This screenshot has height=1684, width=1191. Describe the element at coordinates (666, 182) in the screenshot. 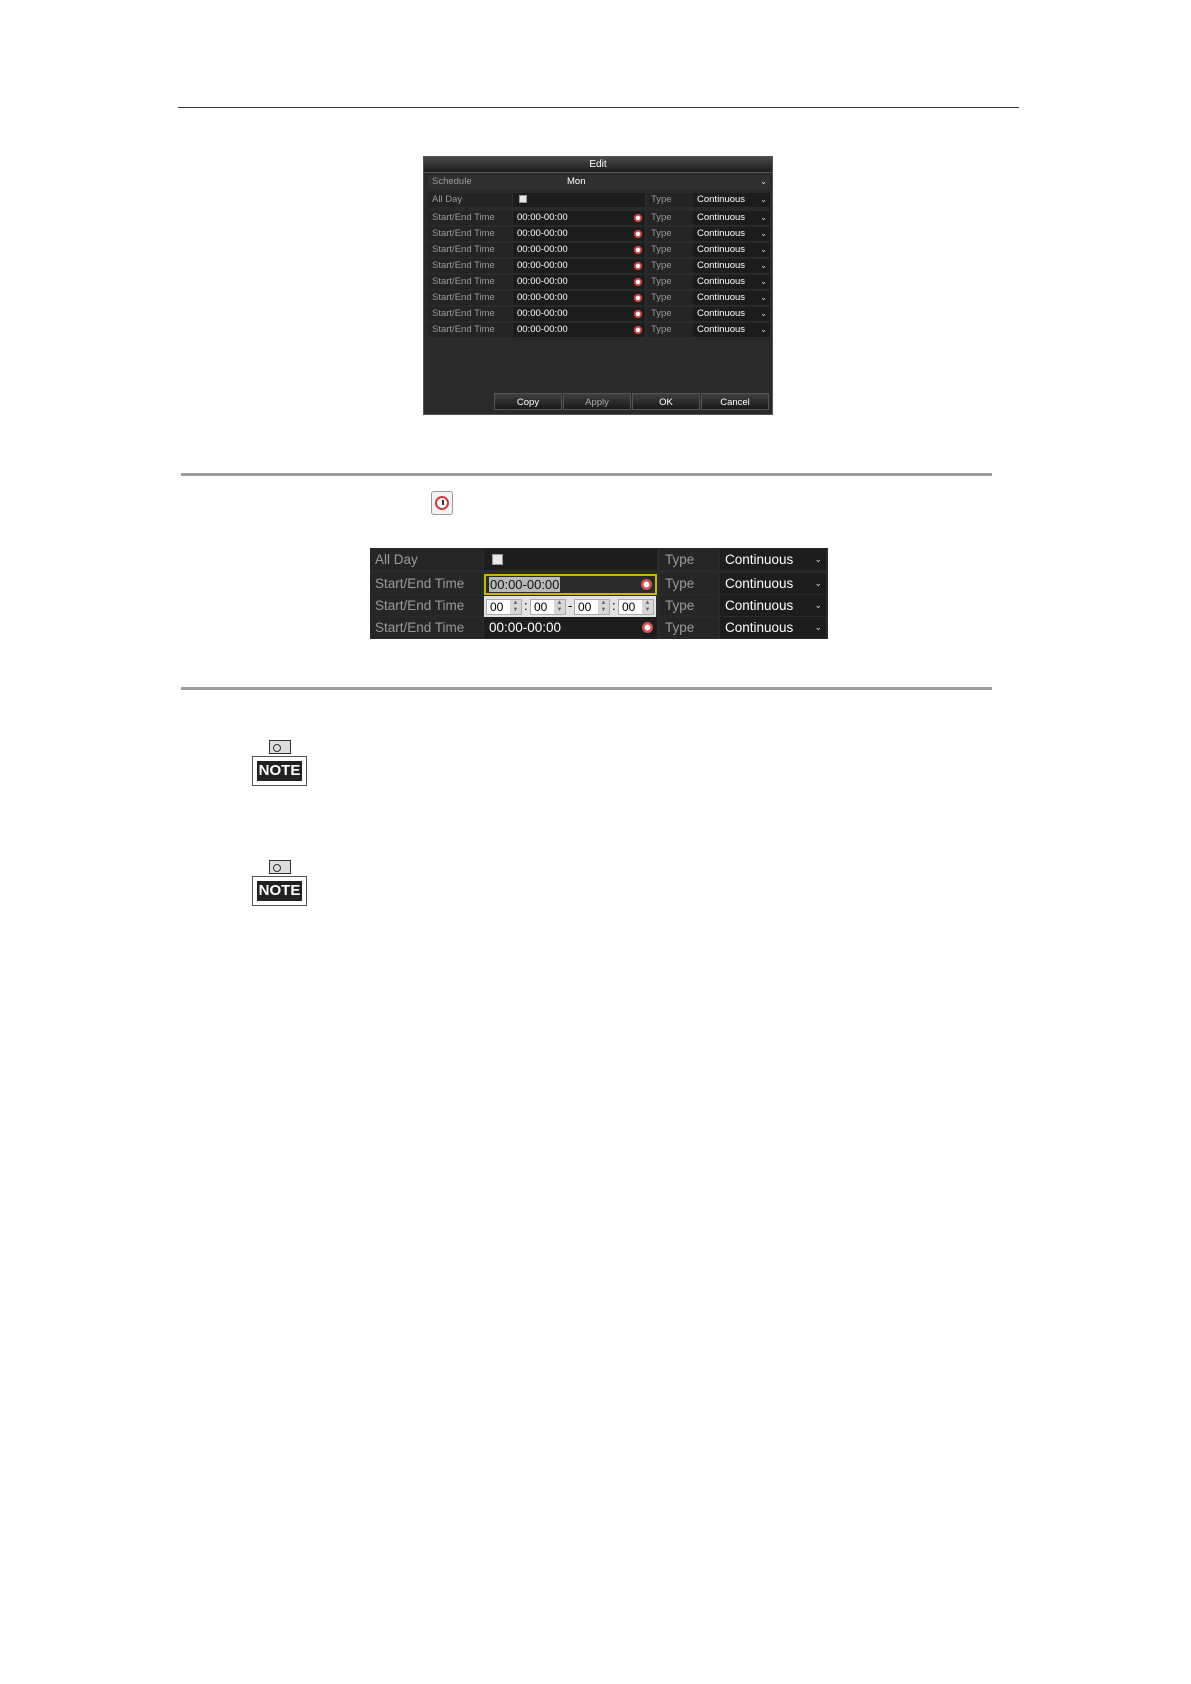

I see `schedule-select: Mon ⌄` at that location.